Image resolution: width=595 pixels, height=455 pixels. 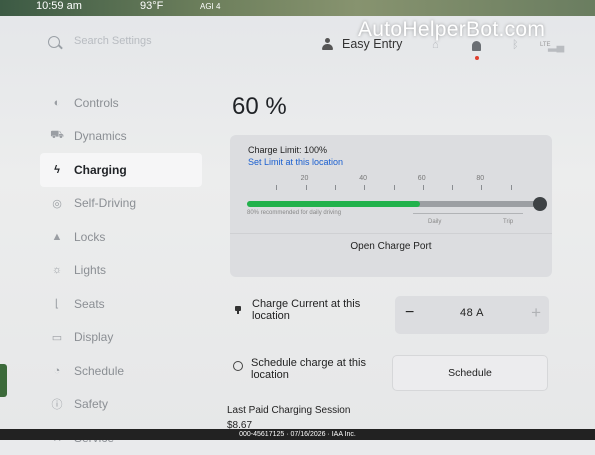 What do you see at coordinates (238, 366) in the screenshot?
I see `clock-icon` at bounding box center [238, 366].